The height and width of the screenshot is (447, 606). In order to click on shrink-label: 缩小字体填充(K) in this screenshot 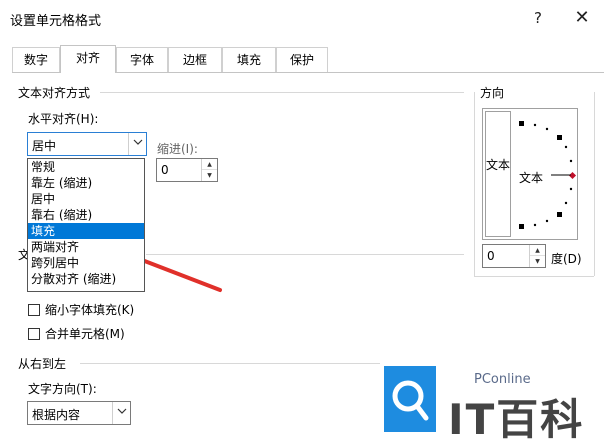, I will do `click(90, 310)`.